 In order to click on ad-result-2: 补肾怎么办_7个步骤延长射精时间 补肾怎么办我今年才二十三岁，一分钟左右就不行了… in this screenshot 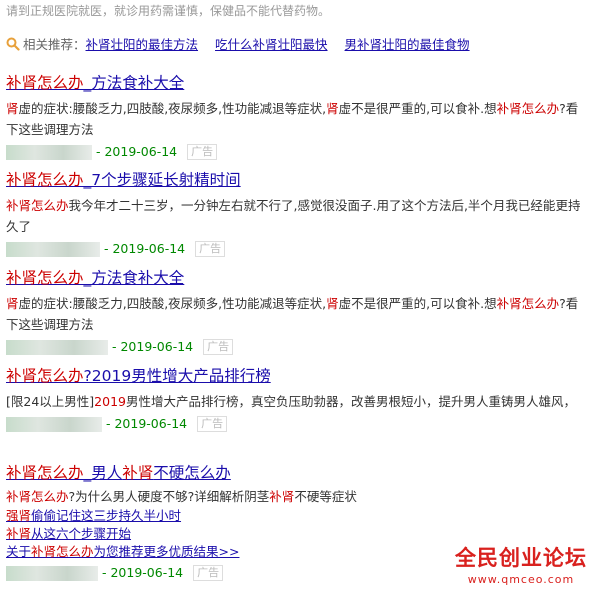, I will do `click(297, 214)`.